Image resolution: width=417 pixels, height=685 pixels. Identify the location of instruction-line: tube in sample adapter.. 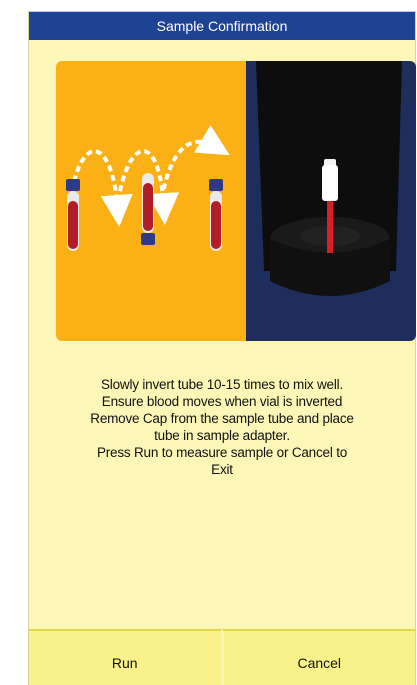
(222, 435).